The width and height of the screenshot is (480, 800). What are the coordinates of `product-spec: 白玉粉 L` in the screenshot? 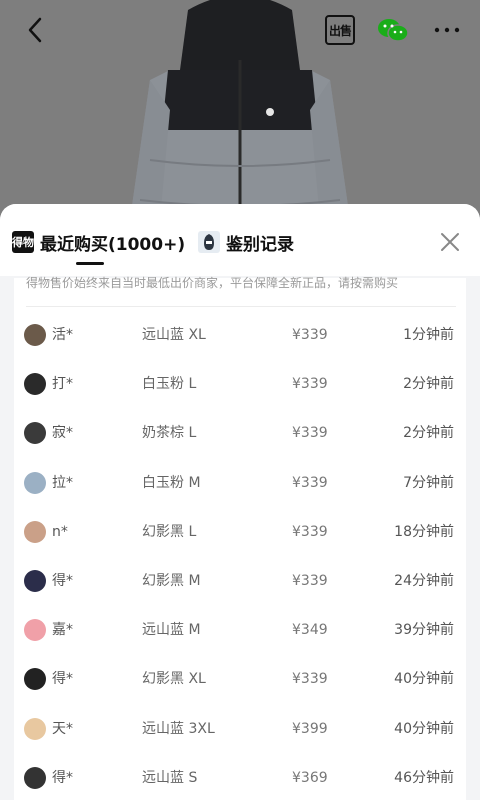 It's located at (169, 384).